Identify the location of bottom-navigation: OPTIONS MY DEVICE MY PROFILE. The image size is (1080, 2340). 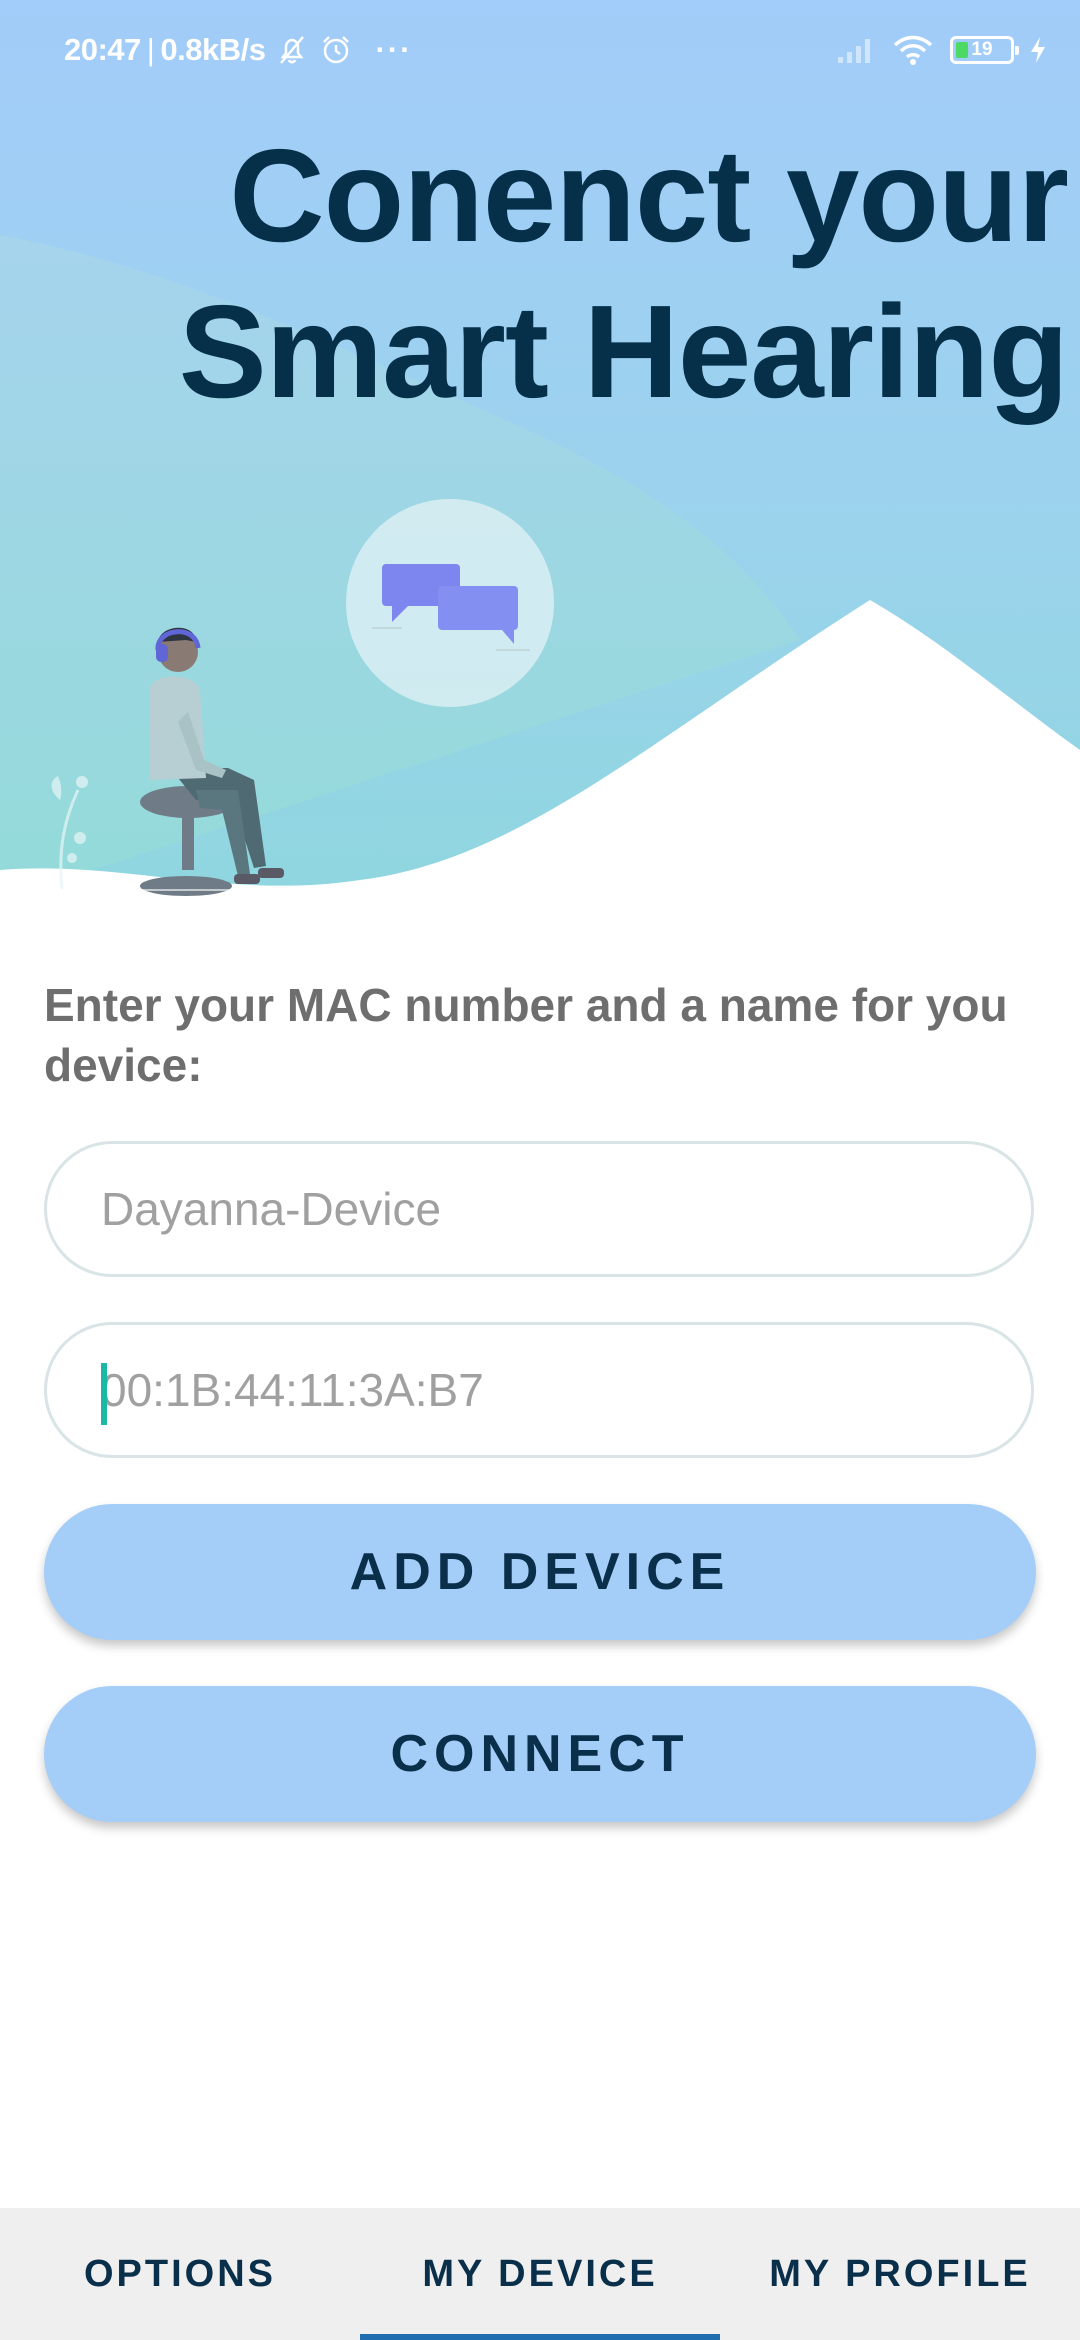
(540, 2274).